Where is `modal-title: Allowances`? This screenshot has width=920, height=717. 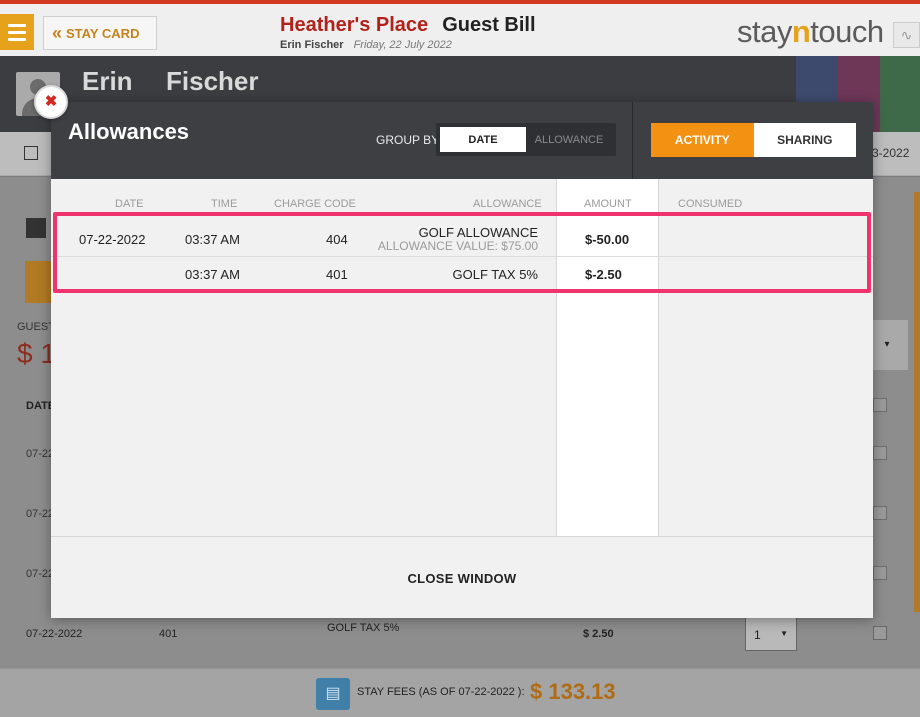
modal-title: Allowances is located at coordinates (129, 131).